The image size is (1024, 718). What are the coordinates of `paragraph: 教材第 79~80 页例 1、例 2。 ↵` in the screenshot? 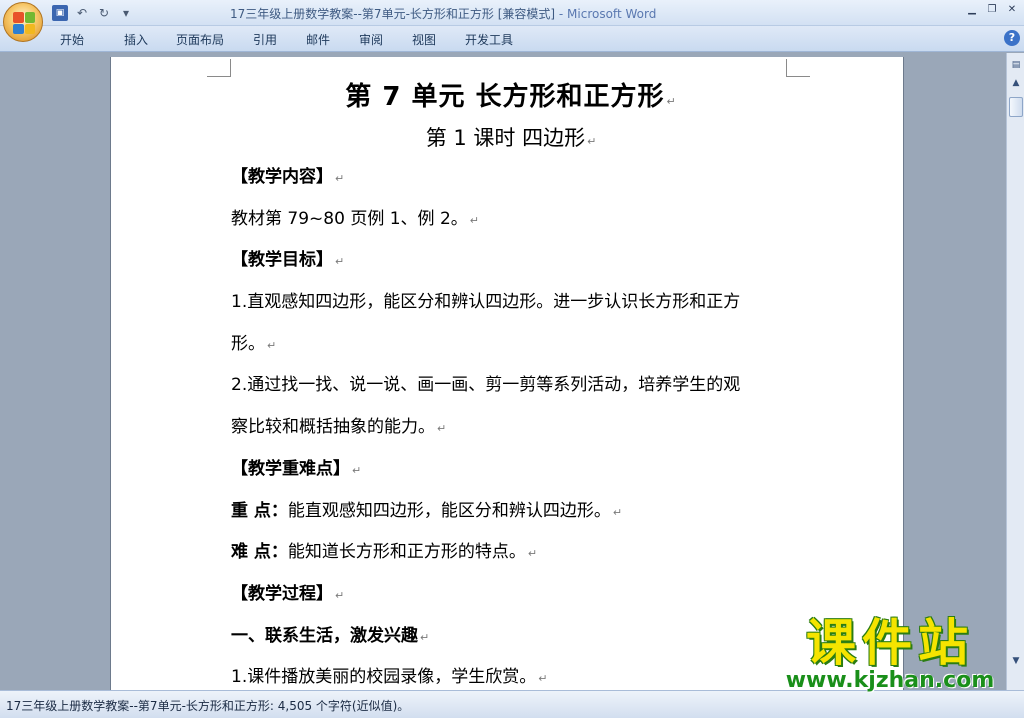 It's located at (355, 218).